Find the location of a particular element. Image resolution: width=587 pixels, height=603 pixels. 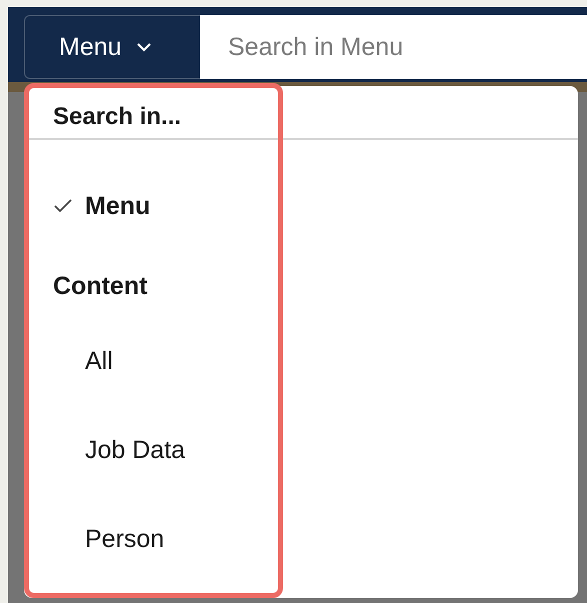

menu-option: Job Data is located at coordinates (107, 450).